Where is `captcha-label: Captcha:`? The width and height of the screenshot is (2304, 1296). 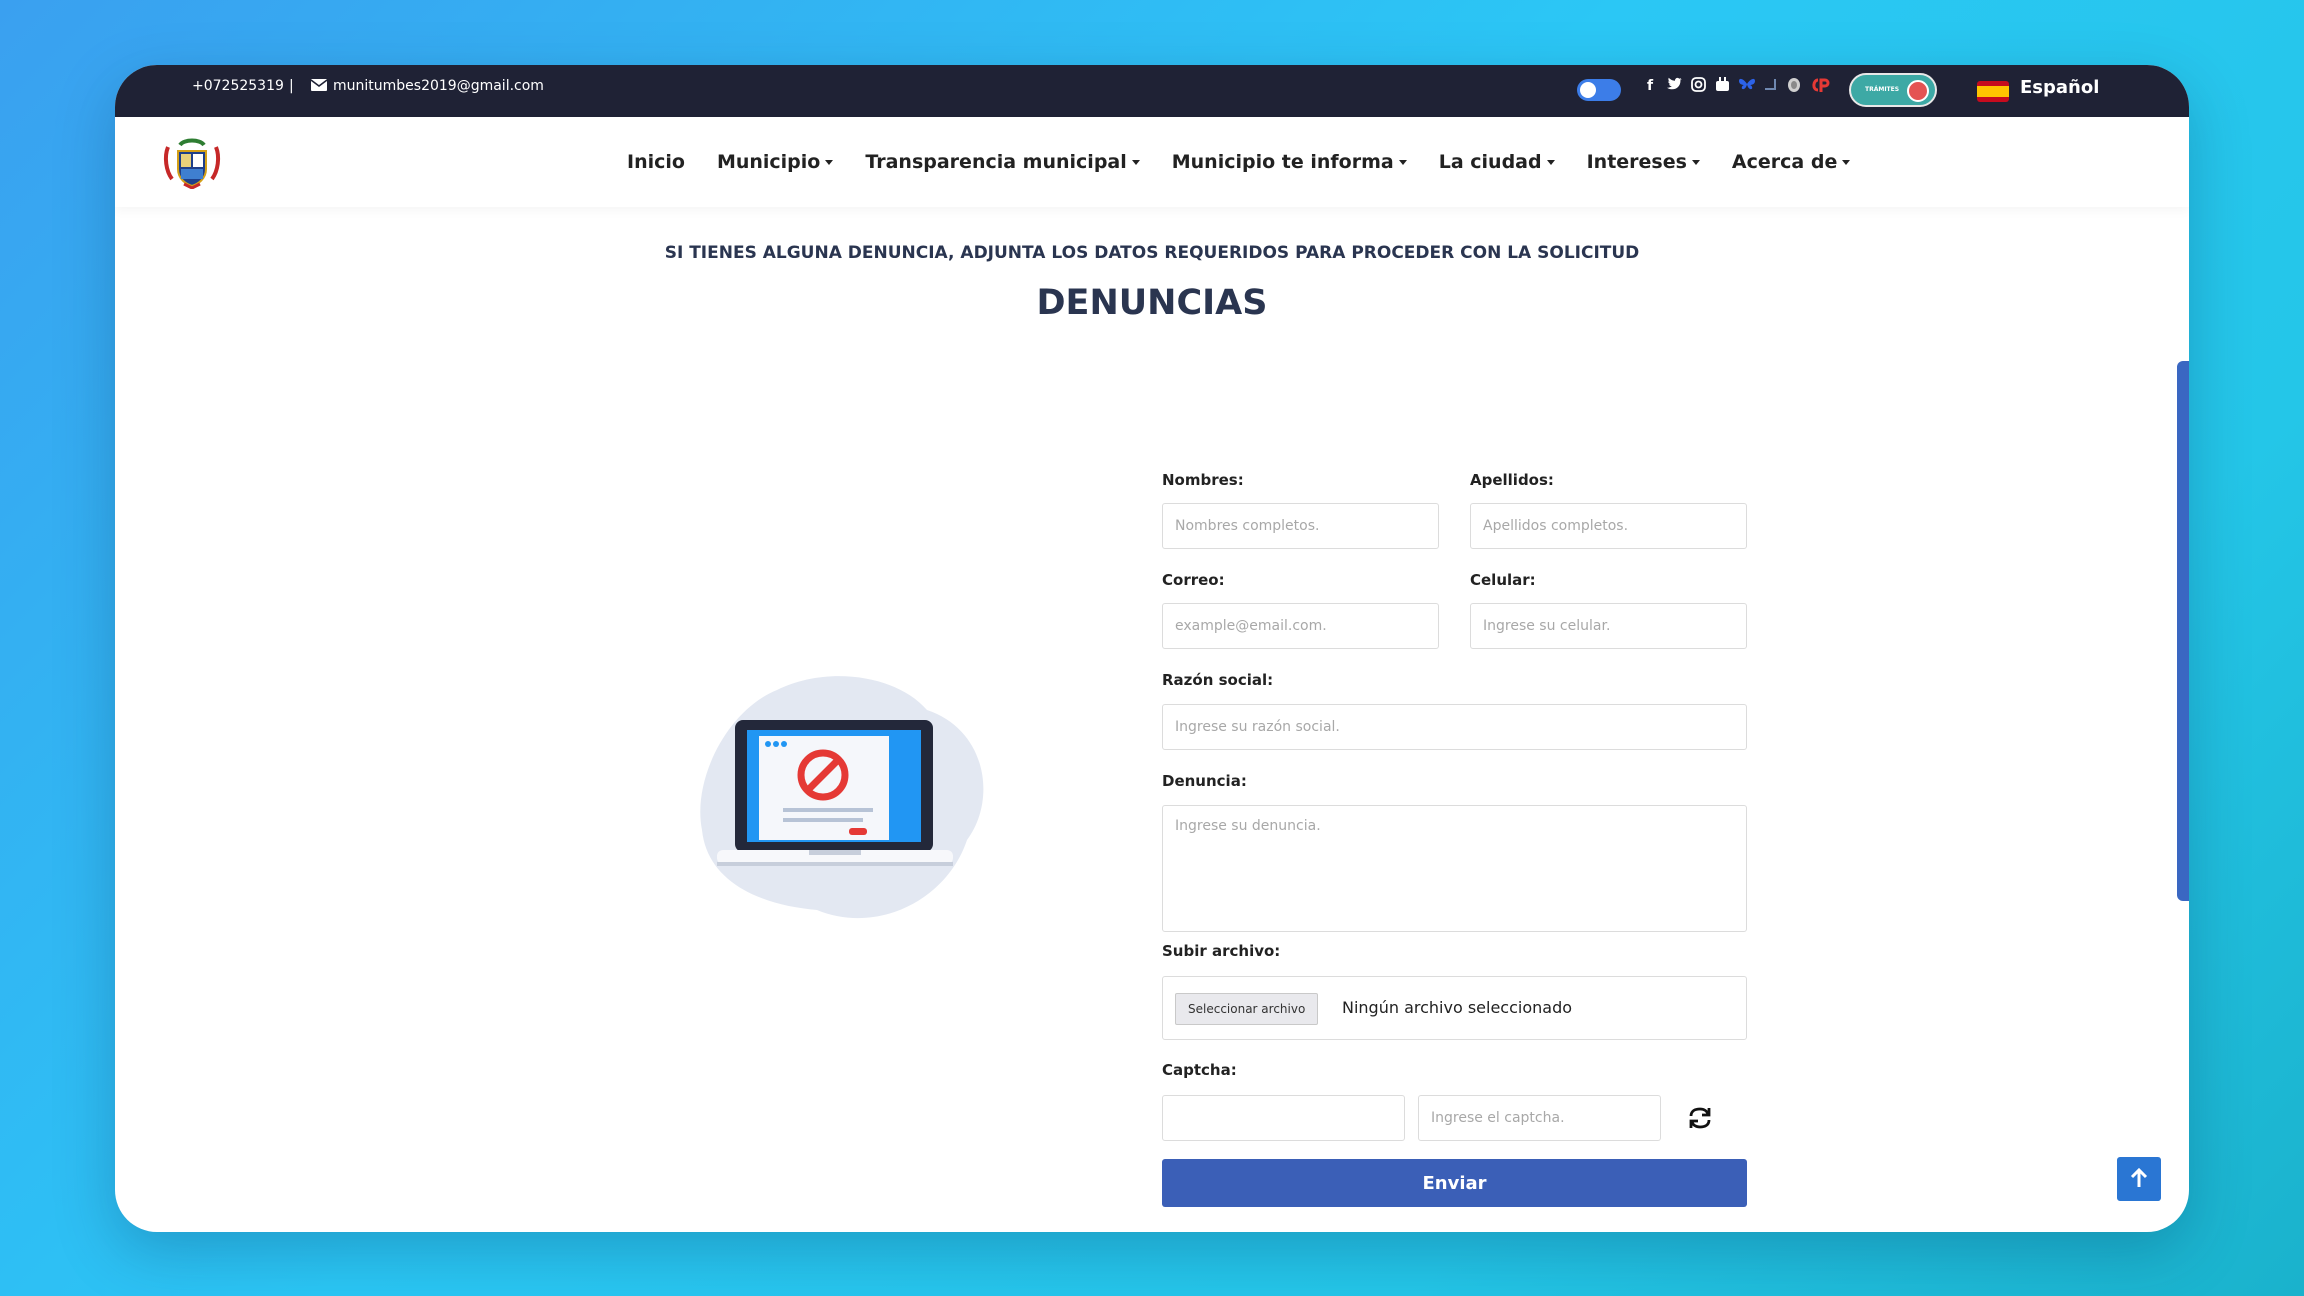 captcha-label: Captcha: is located at coordinates (1199, 1070).